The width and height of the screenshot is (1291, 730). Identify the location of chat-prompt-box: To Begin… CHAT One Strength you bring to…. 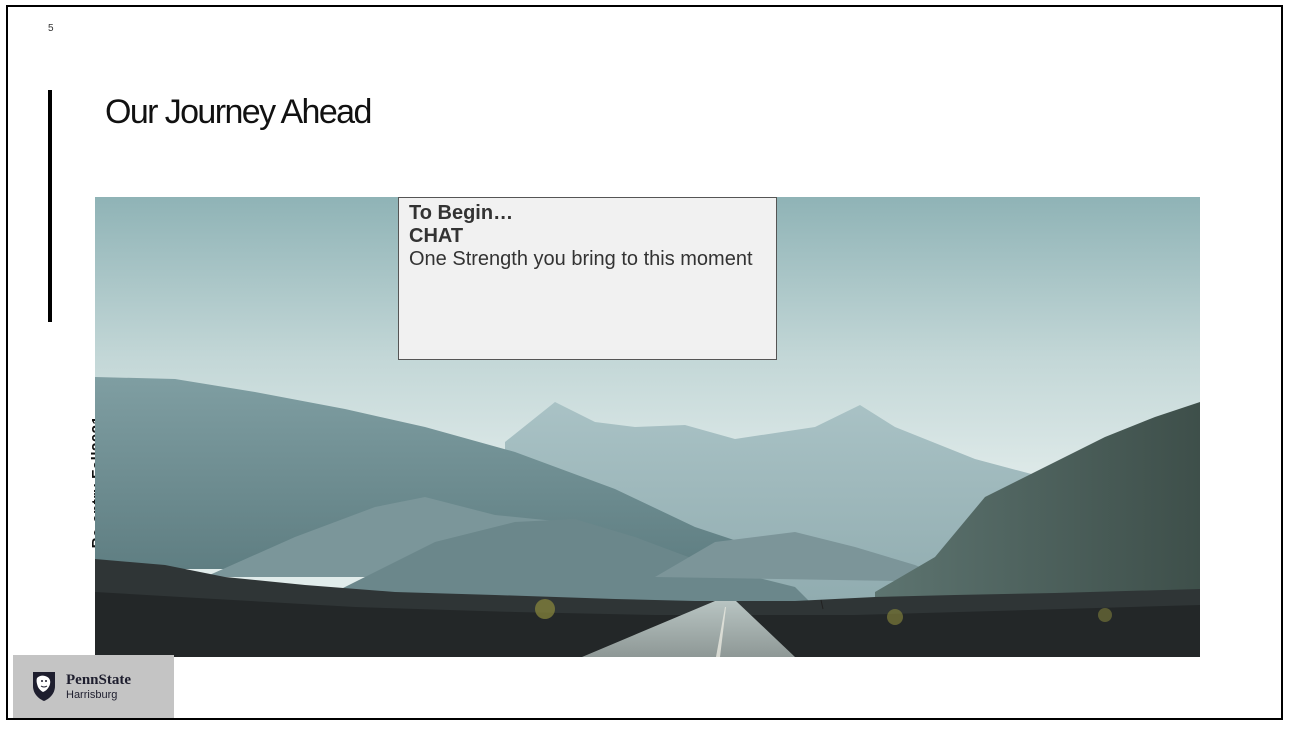
(587, 278).